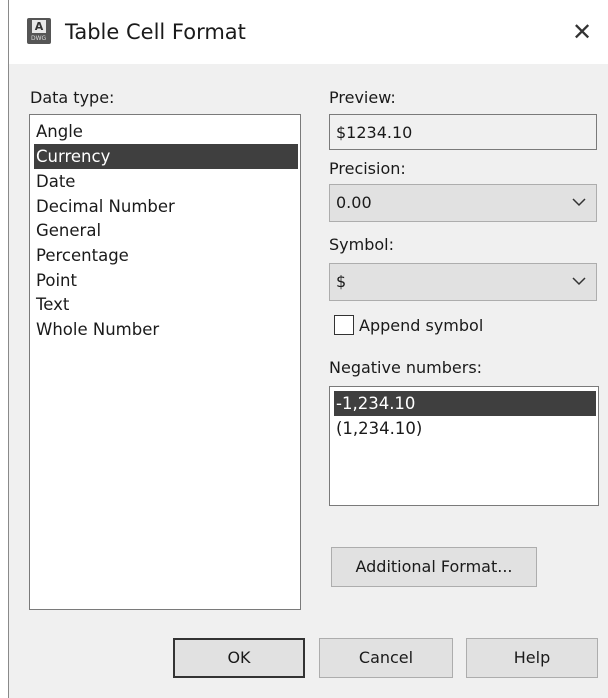  What do you see at coordinates (463, 282) in the screenshot?
I see `symbol-dropdown: $` at bounding box center [463, 282].